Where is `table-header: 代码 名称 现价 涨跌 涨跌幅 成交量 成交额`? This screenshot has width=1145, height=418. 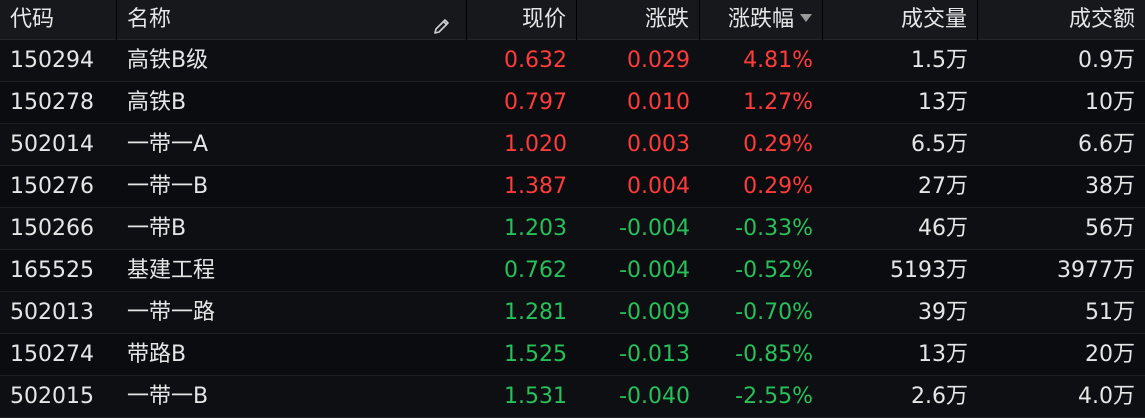 table-header: 代码 名称 现价 涨跌 涨跌幅 成交量 成交额 is located at coordinates (572, 20).